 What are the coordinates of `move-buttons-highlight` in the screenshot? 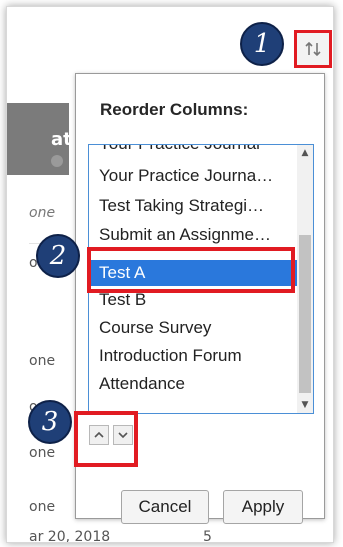 It's located at (106, 439).